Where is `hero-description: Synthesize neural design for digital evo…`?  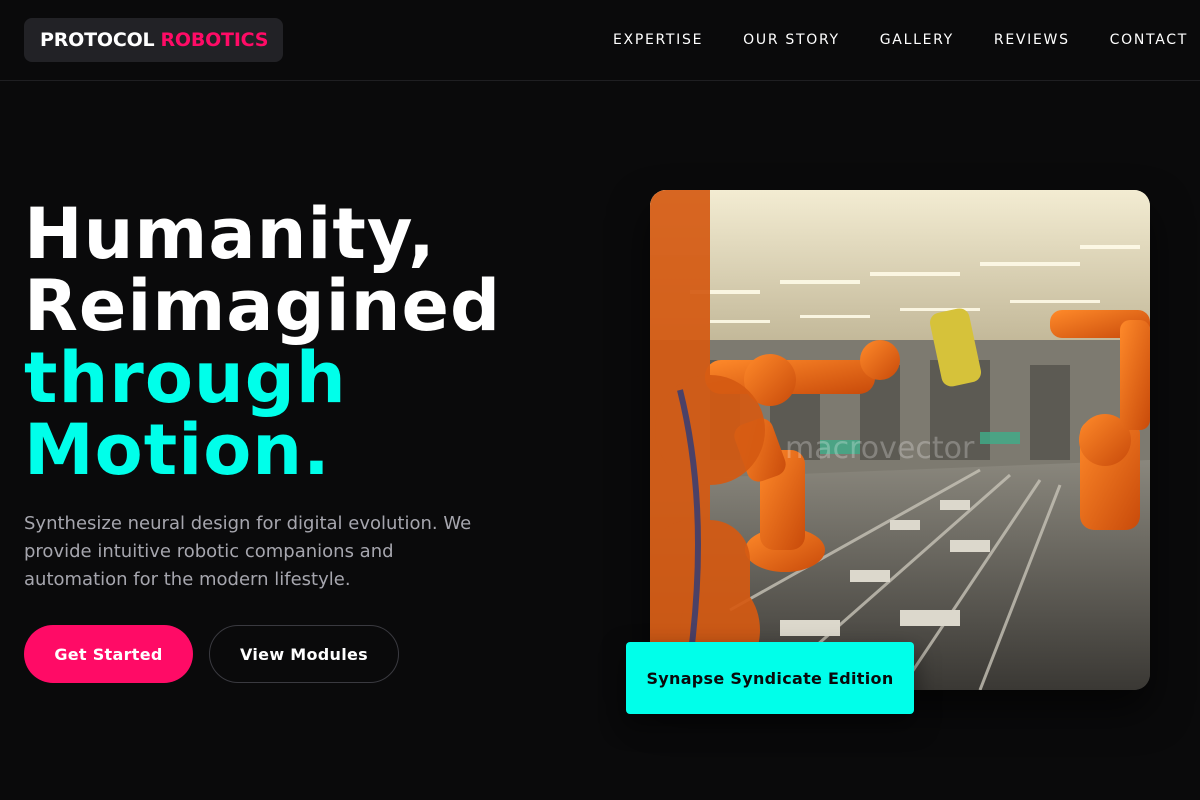 hero-description: Synthesize neural design for digital evo… is located at coordinates (248, 551).